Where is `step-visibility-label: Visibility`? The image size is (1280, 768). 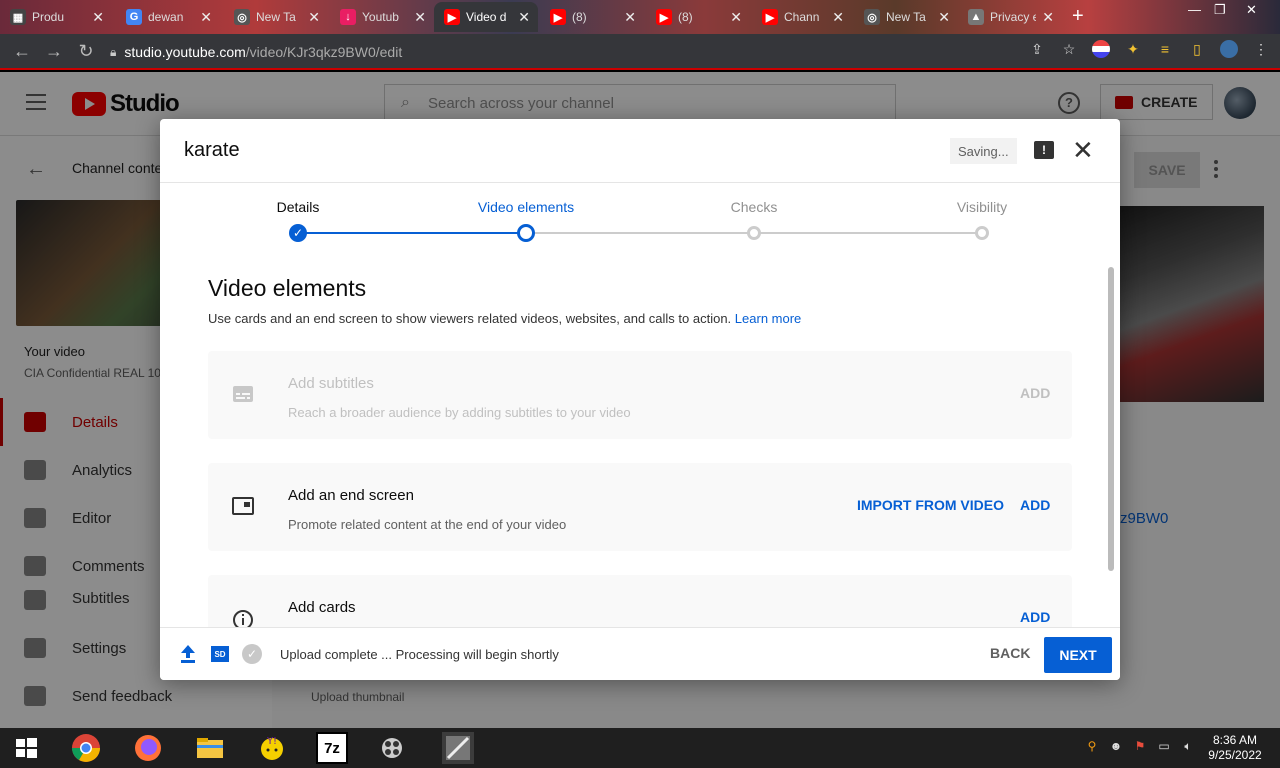
step-visibility-label: Visibility is located at coordinates (982, 207).